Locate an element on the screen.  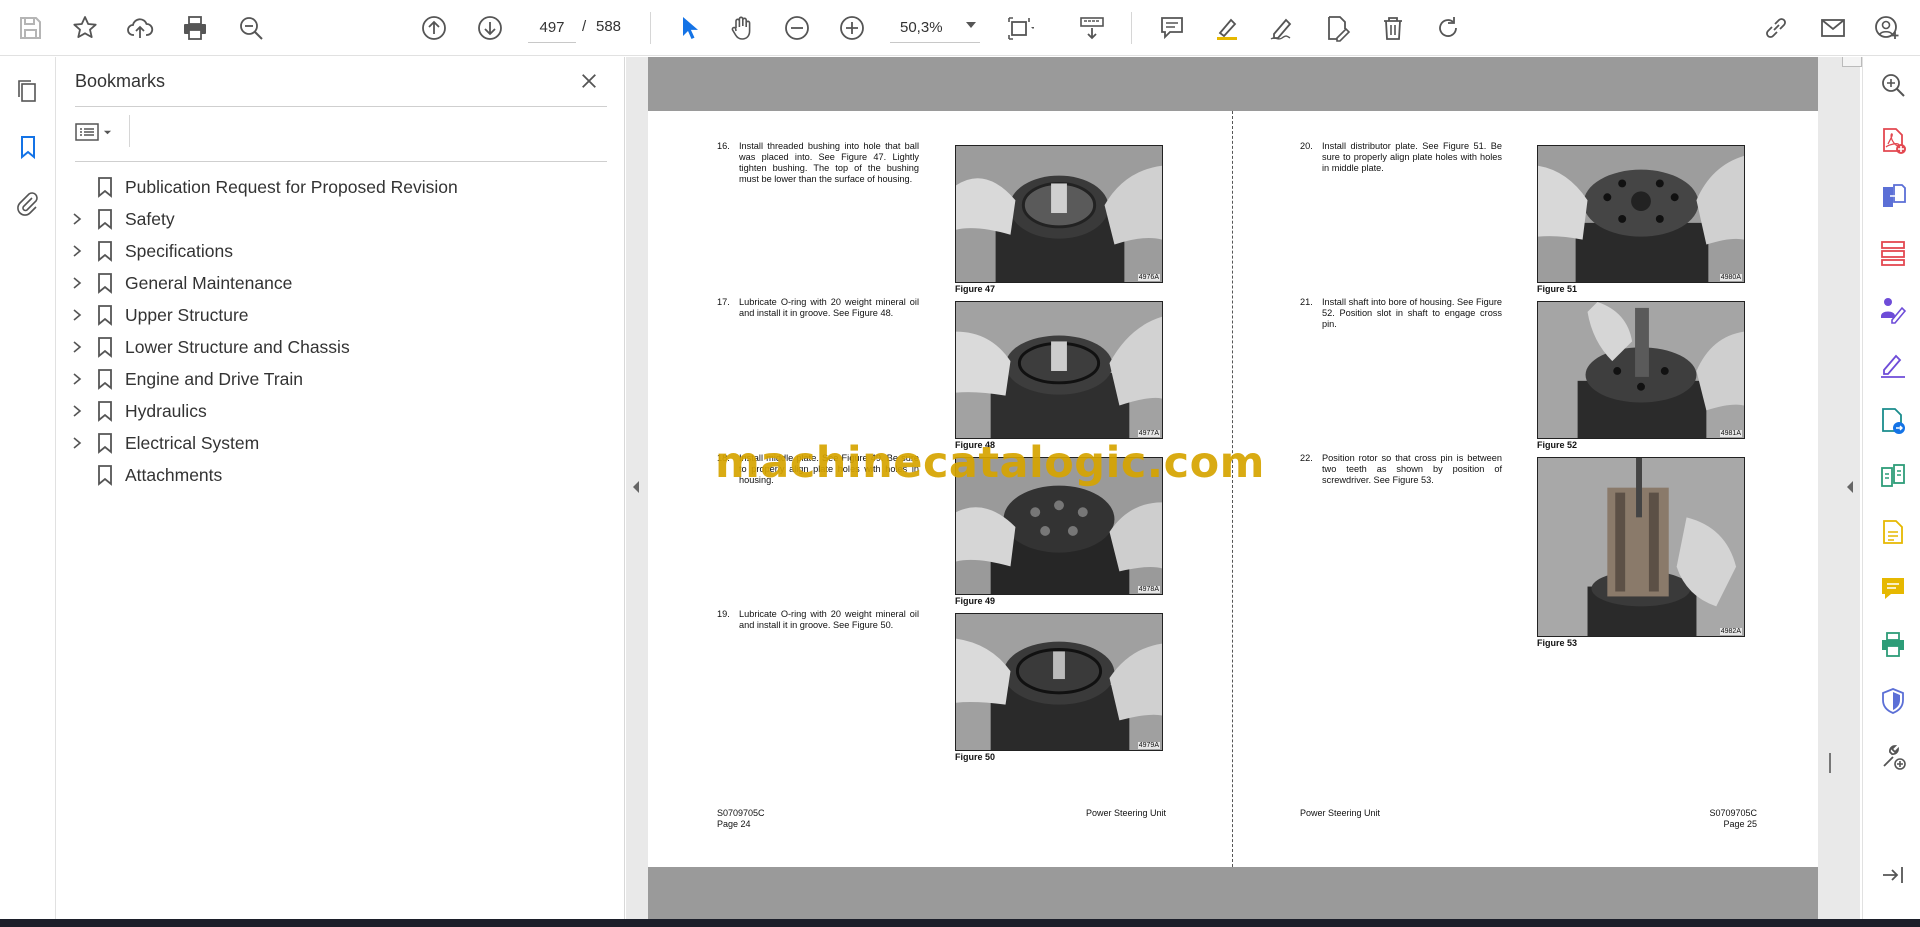
figure-caption: Figure 51 is located at coordinates (1557, 289).